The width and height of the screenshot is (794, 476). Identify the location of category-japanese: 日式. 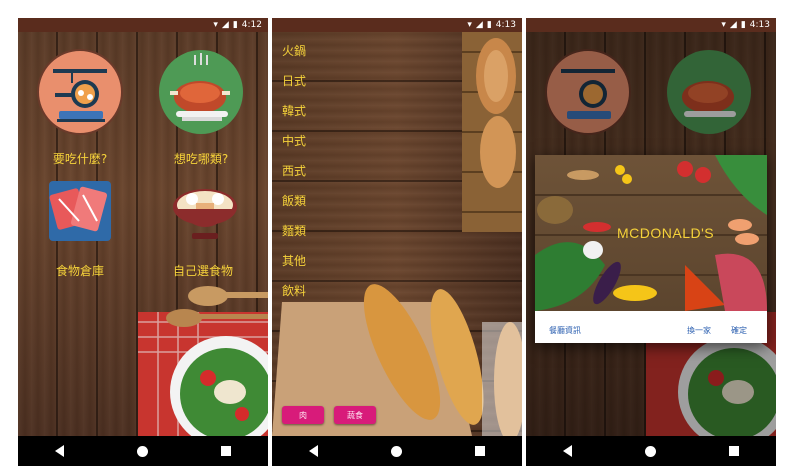
(294, 80).